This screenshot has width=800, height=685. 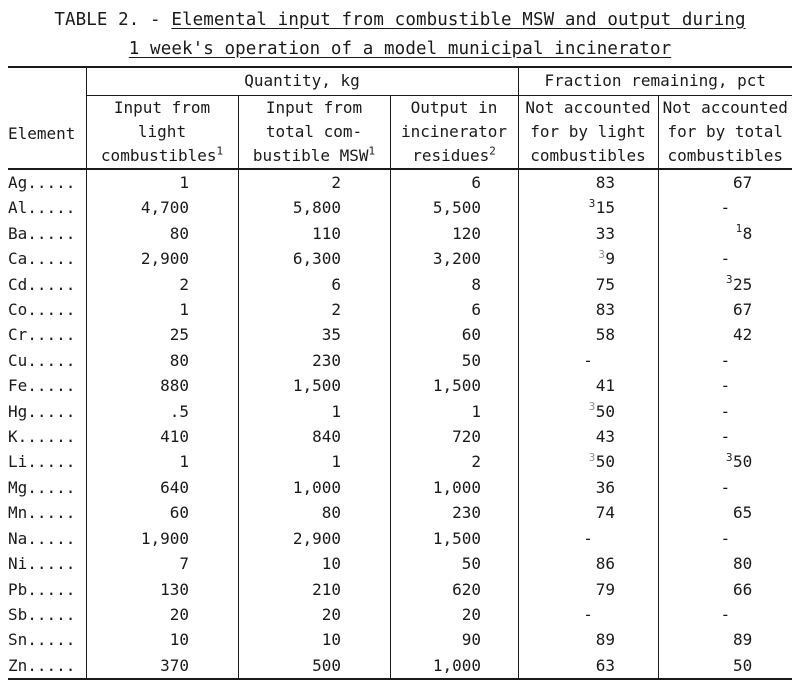 I want to click on cell-text: 1,500, so click(x=456, y=386).